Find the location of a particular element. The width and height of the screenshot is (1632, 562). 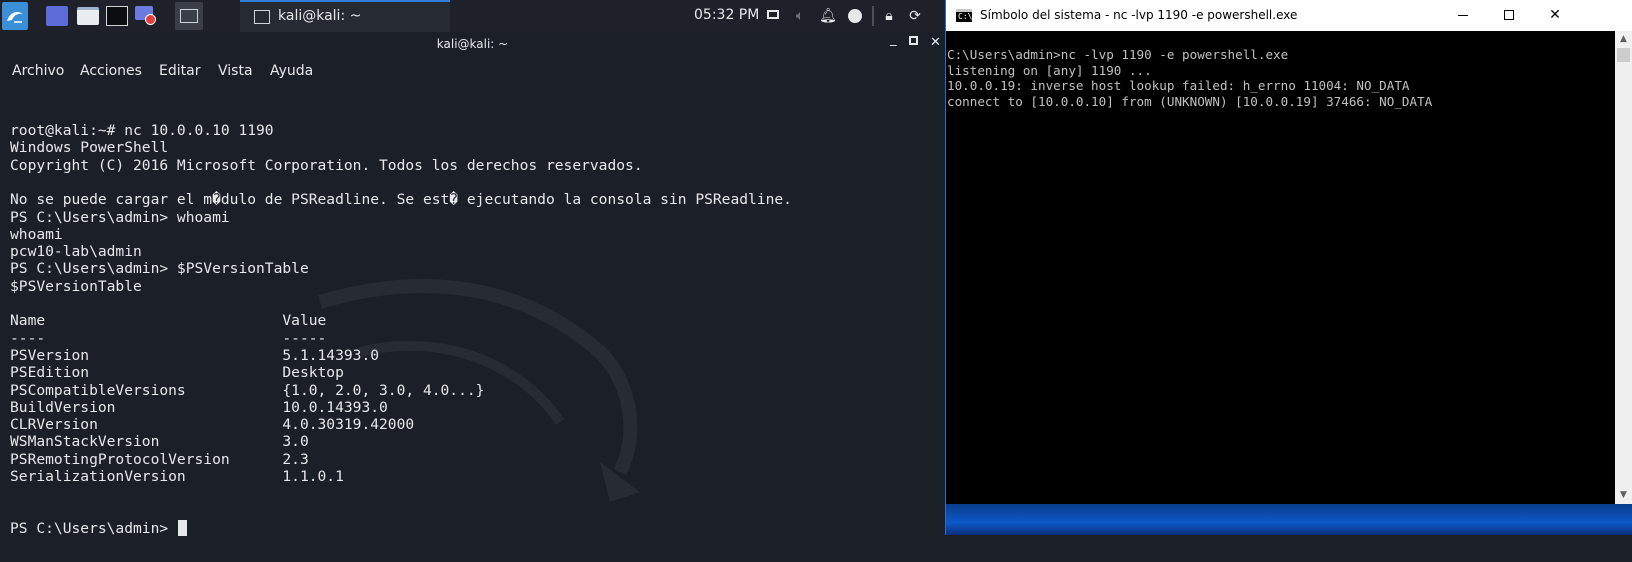

terminal-prompt-line: PS C:\Users\admin> is located at coordinates (98, 528).